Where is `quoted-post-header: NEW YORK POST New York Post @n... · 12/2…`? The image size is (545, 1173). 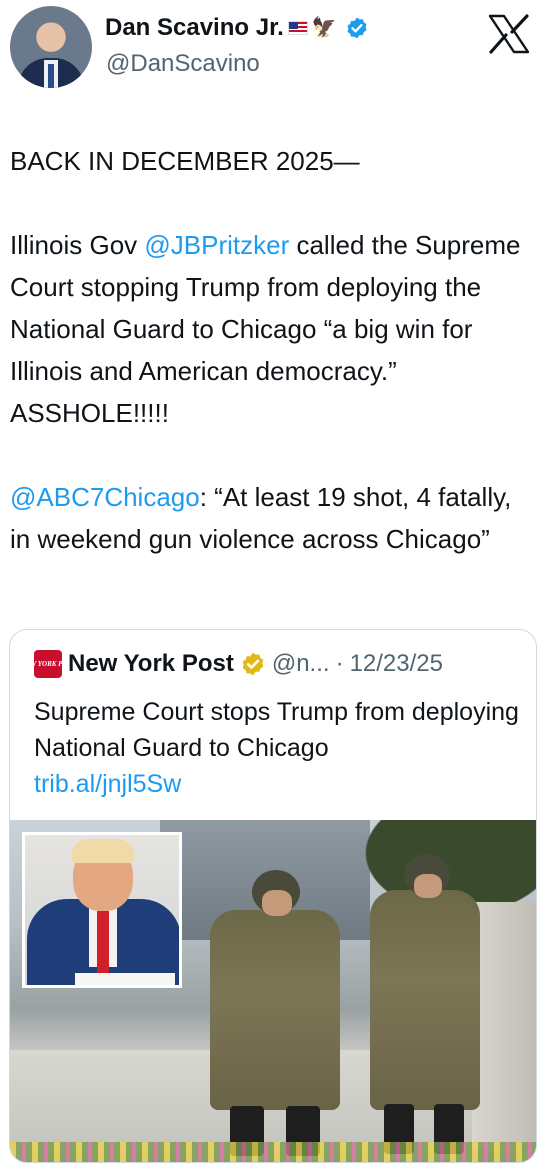 quoted-post-header: NEW YORK POST New York Post @n... · 12/2… is located at coordinates (231, 664).